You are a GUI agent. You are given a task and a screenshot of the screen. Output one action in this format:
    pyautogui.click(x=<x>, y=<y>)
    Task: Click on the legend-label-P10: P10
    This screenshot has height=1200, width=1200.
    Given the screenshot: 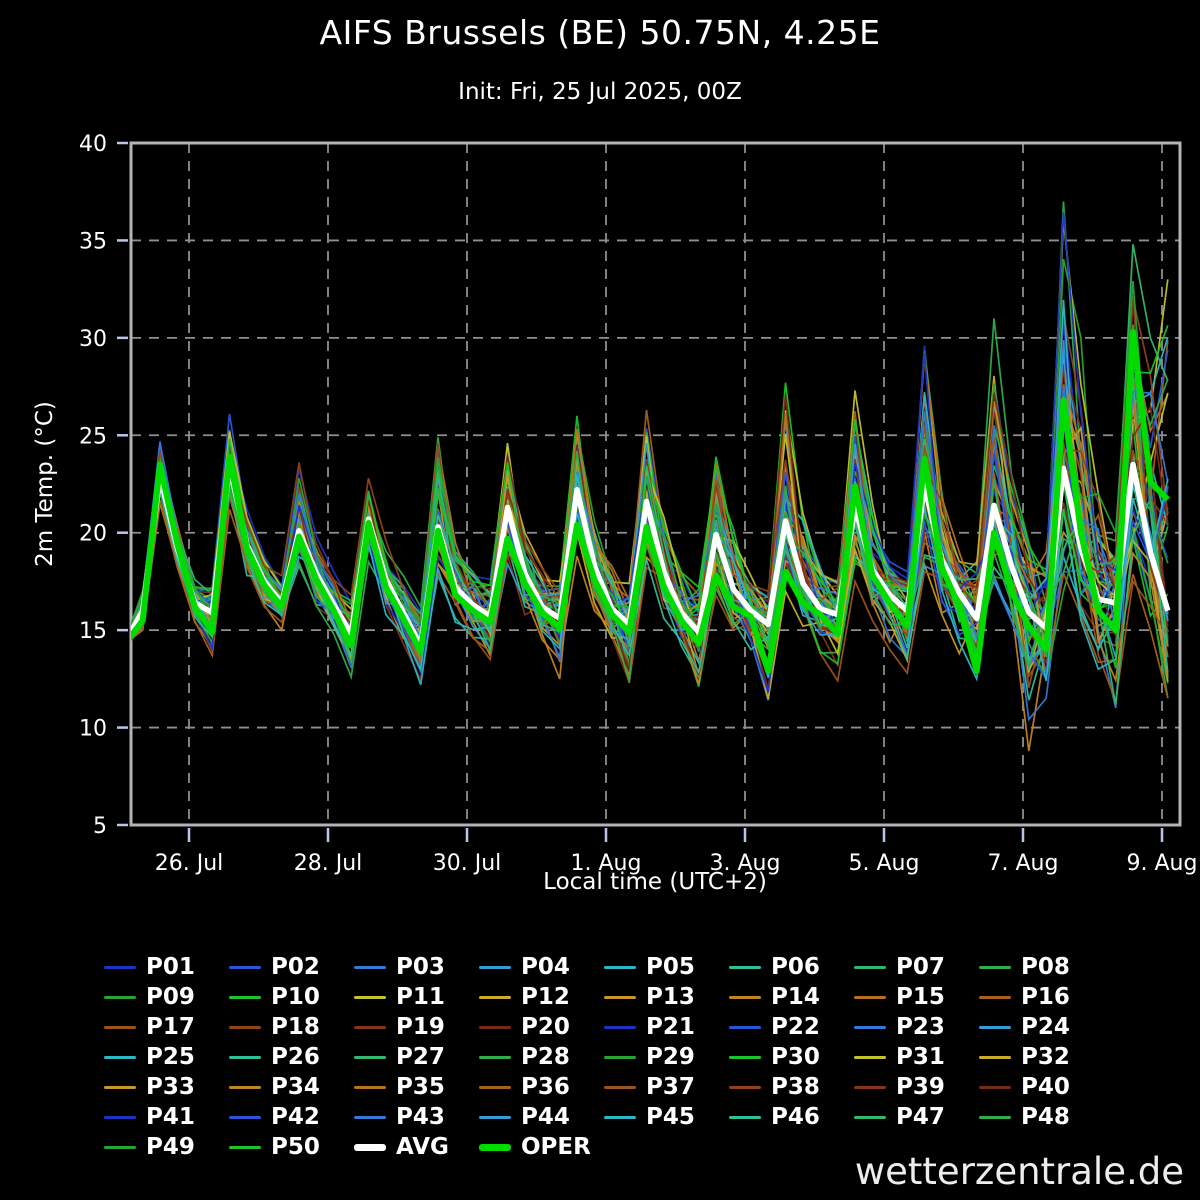 What is the action you would take?
    pyautogui.click(x=295, y=996)
    